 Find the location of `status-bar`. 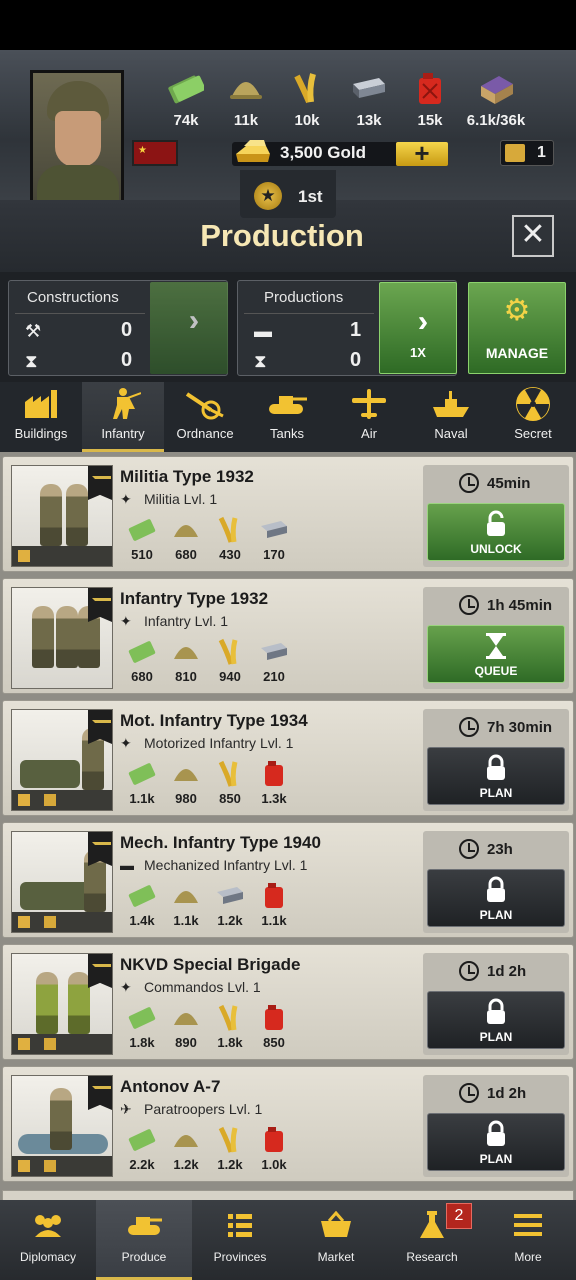

status-bar is located at coordinates (288, 25).